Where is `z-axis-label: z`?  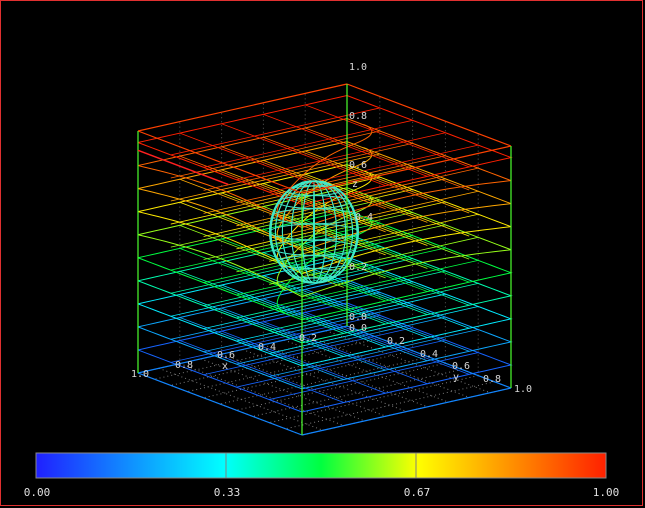 z-axis-label: z is located at coordinates (355, 184).